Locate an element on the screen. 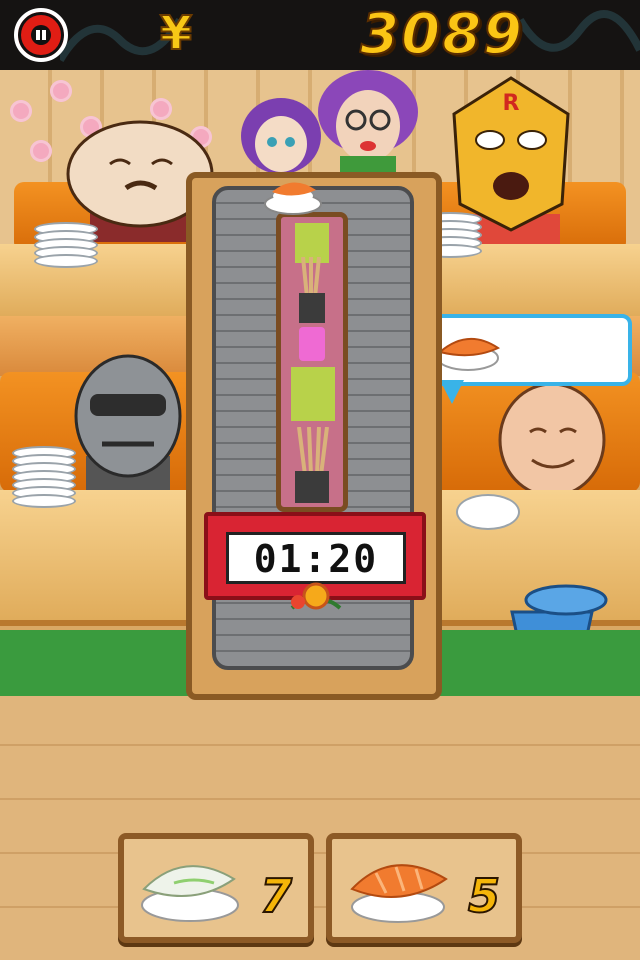  conveyor-center-island is located at coordinates (312, 362).